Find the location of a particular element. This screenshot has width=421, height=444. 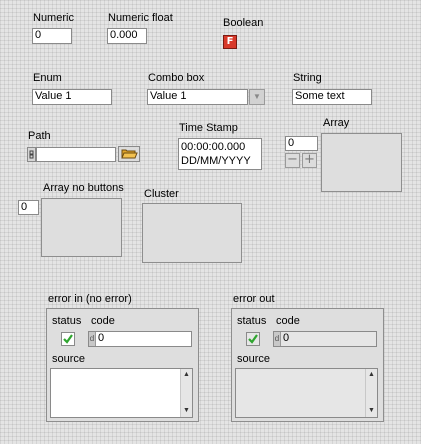

array-no-buttons-element-area is located at coordinates (81, 227).